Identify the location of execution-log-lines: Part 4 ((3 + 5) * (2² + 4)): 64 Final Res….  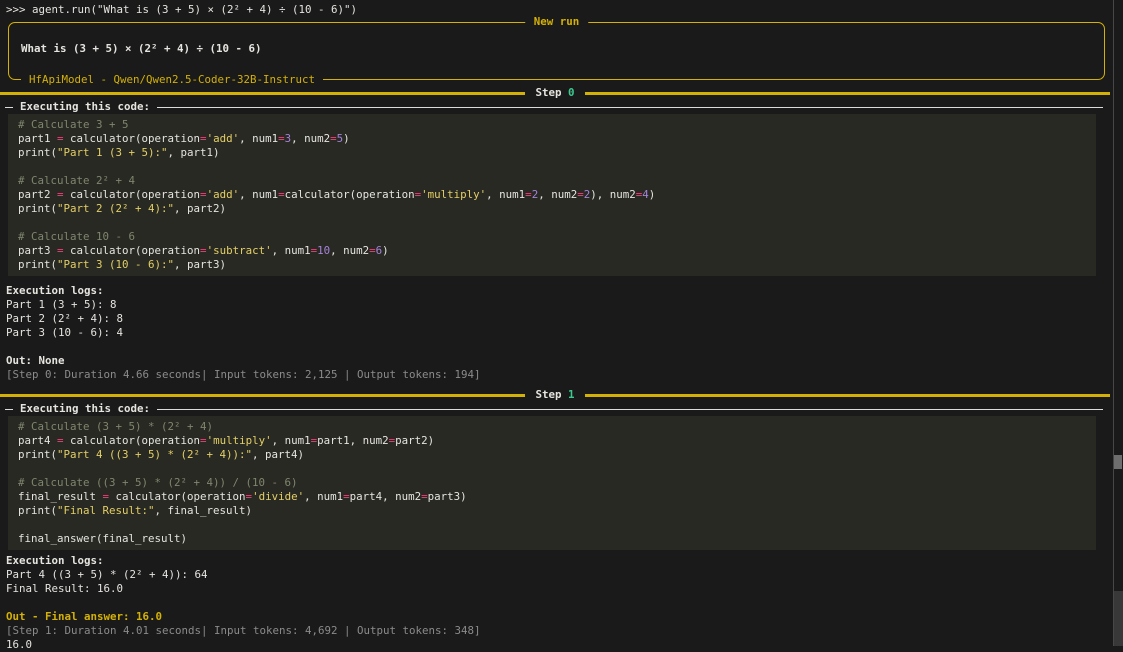
(555, 582).